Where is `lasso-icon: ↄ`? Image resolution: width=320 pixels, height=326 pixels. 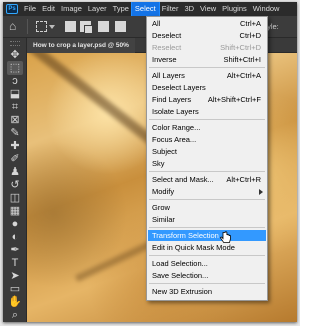 lasso-icon: ↄ is located at coordinates (15, 81).